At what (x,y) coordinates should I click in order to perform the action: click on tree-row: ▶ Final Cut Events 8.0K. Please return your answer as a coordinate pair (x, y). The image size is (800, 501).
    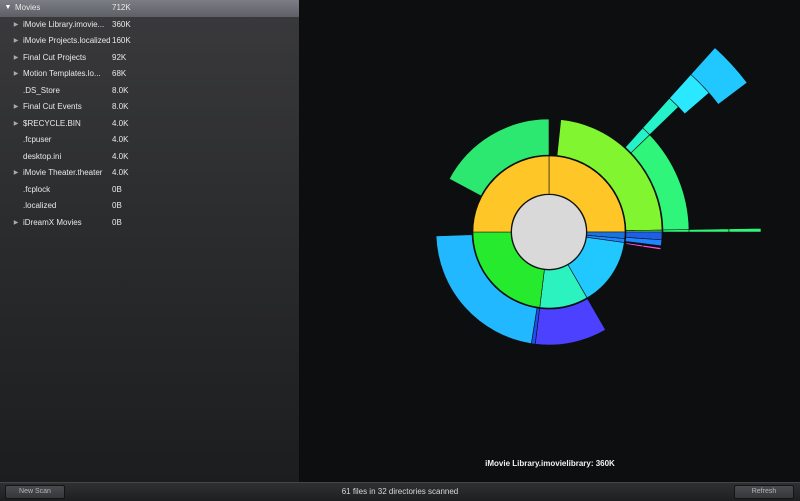
    Looking at the image, I should click on (149, 107).